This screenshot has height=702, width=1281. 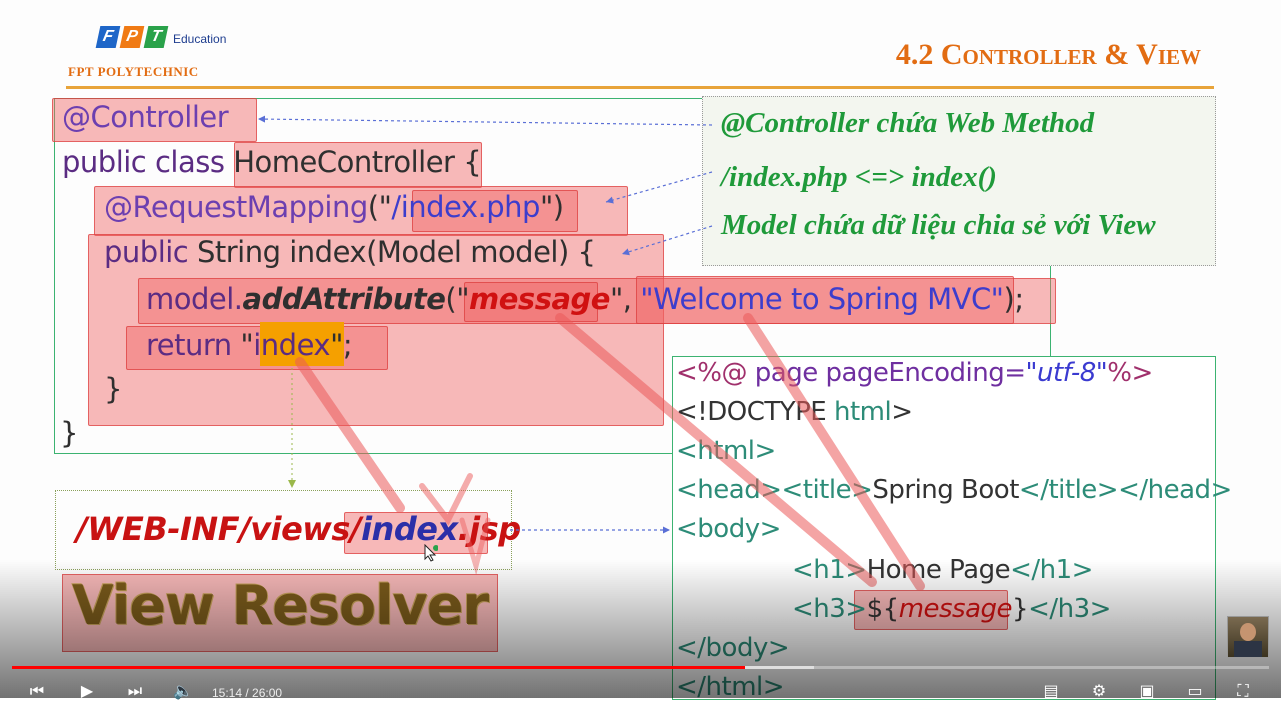 I want to click on settings-icon: ⚙, so click(x=1099, y=691).